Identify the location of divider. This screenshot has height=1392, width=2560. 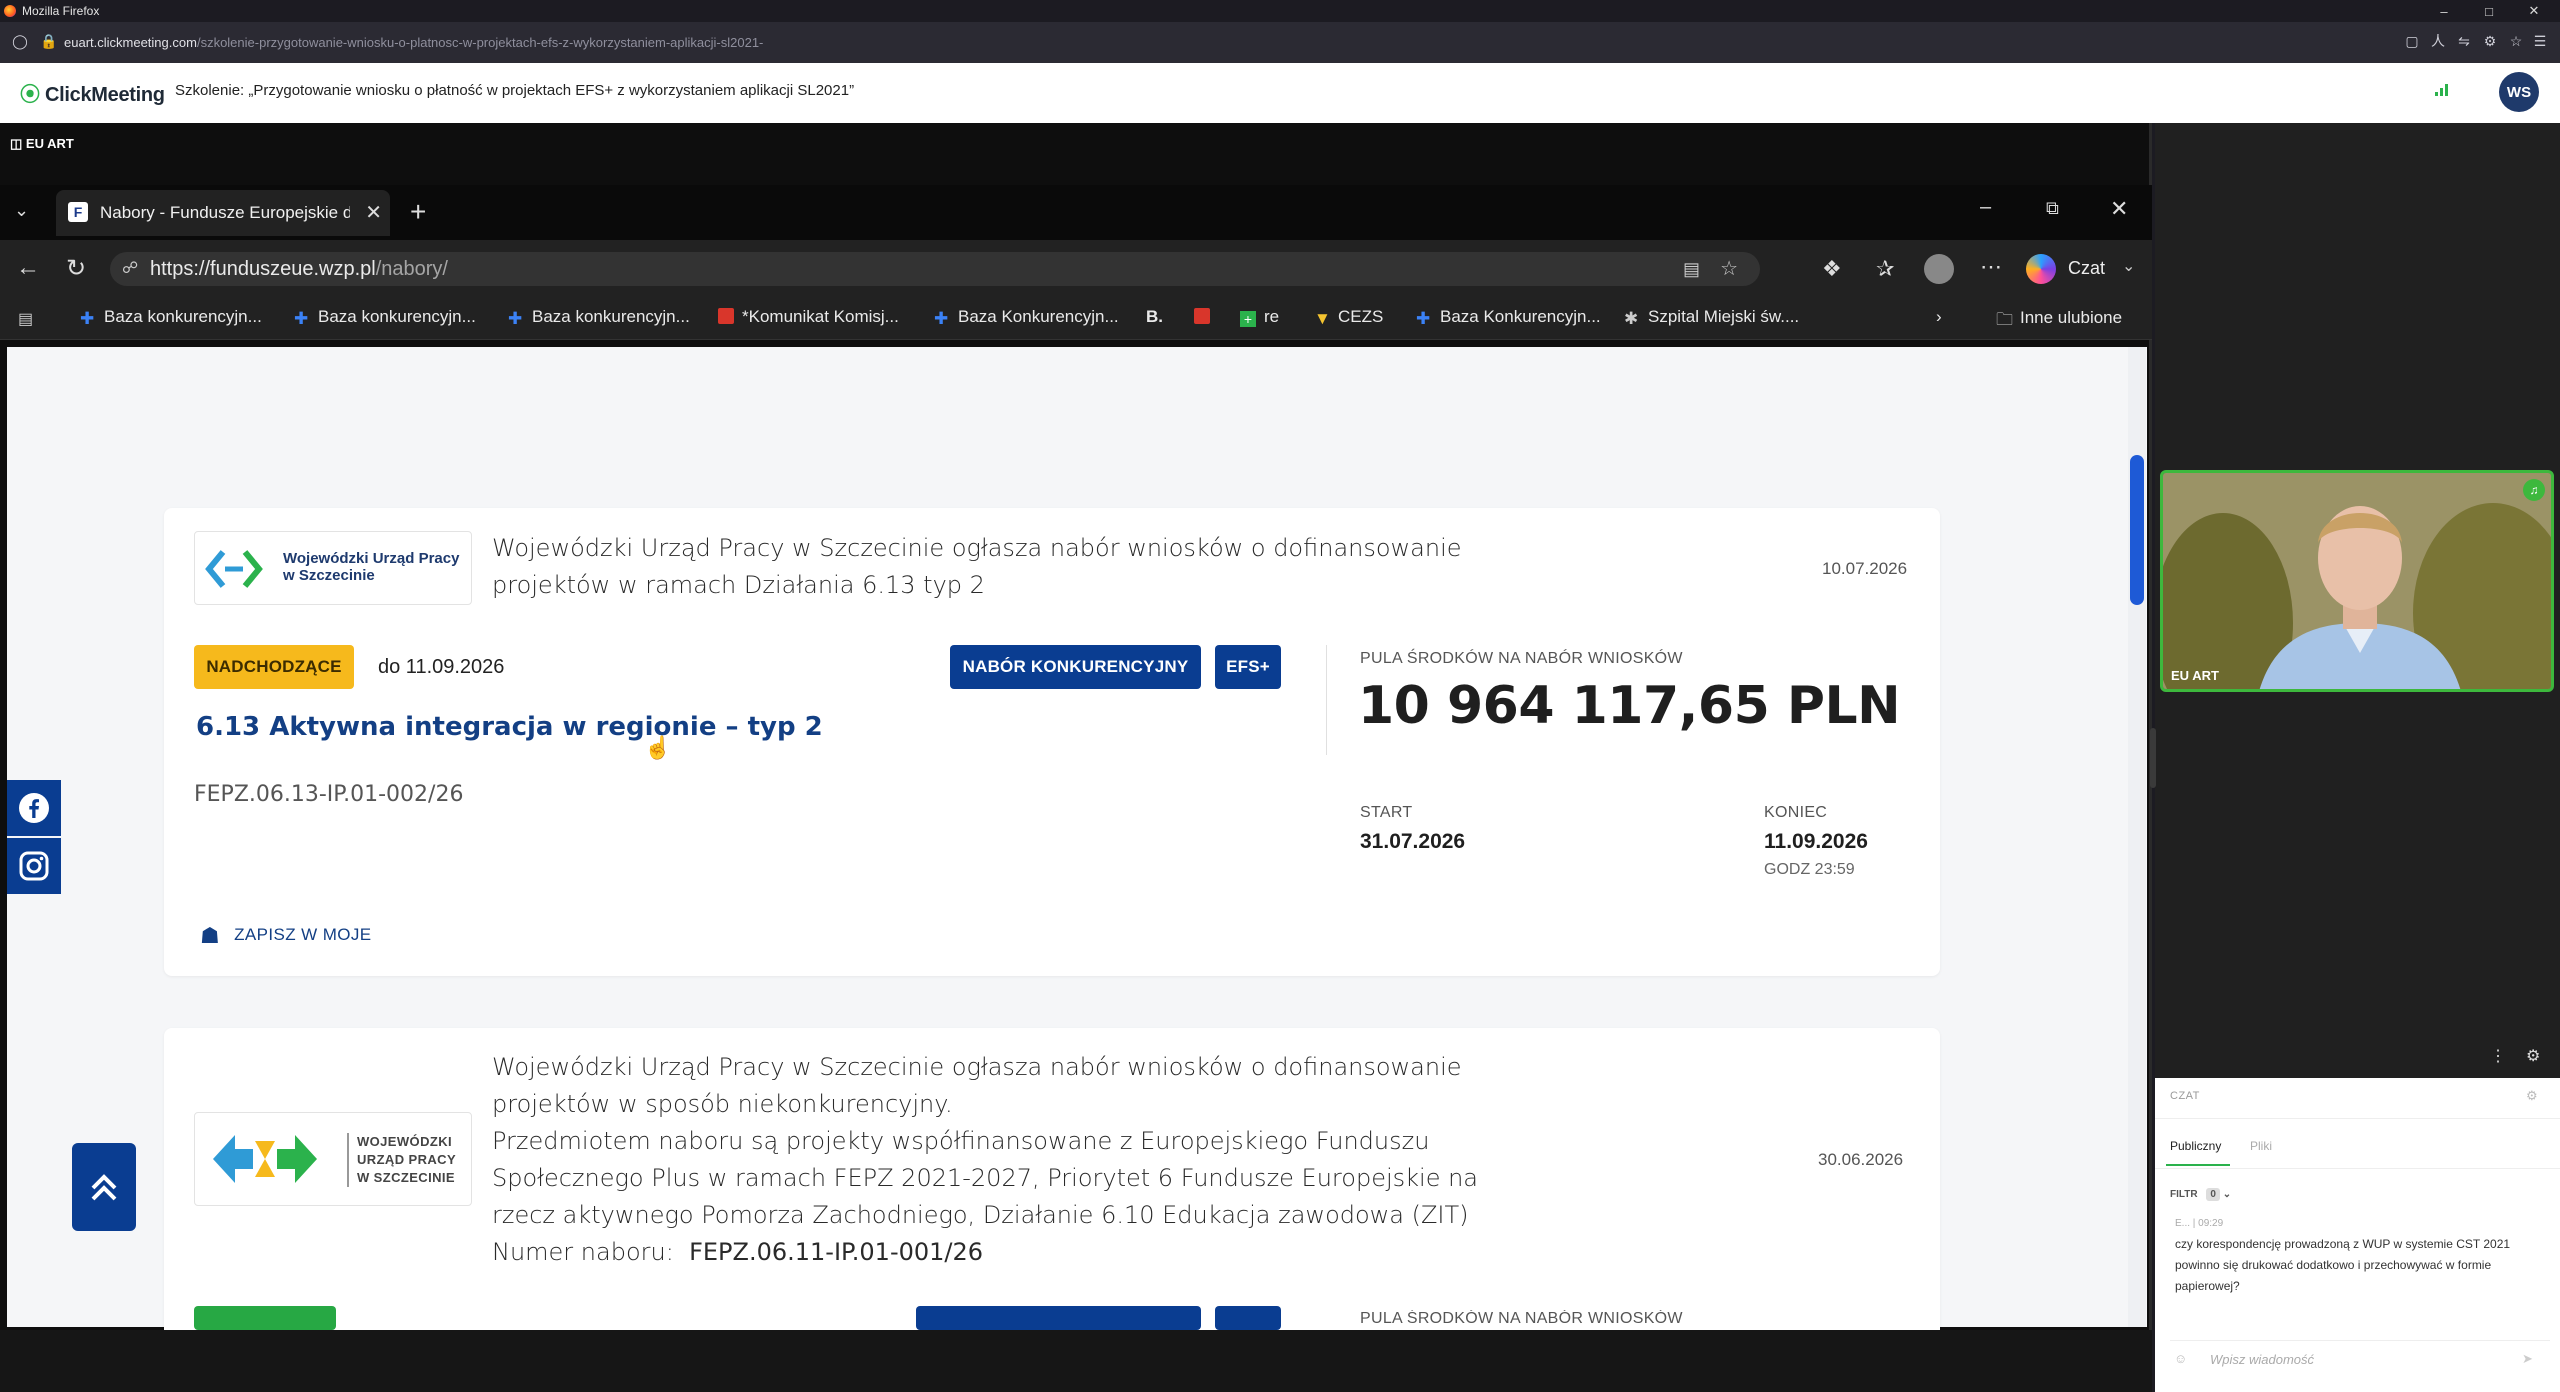
(2357, 1168).